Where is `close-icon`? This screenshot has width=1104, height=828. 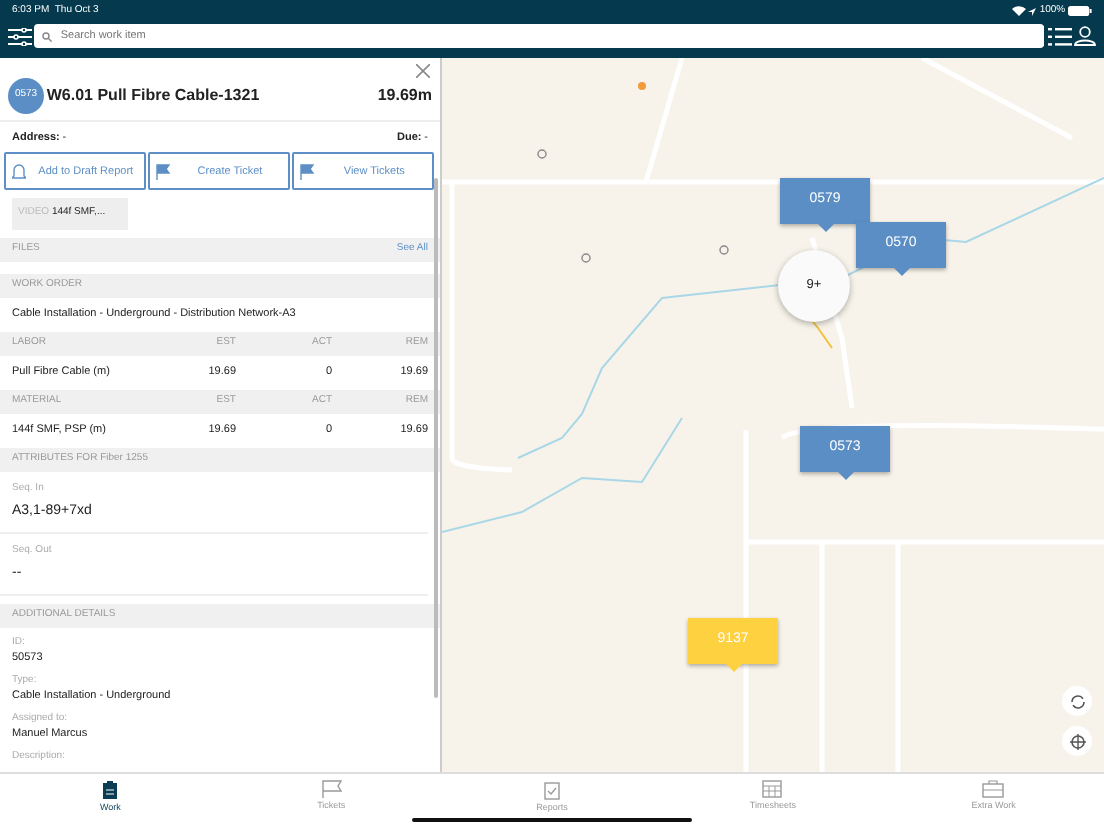 close-icon is located at coordinates (423, 71).